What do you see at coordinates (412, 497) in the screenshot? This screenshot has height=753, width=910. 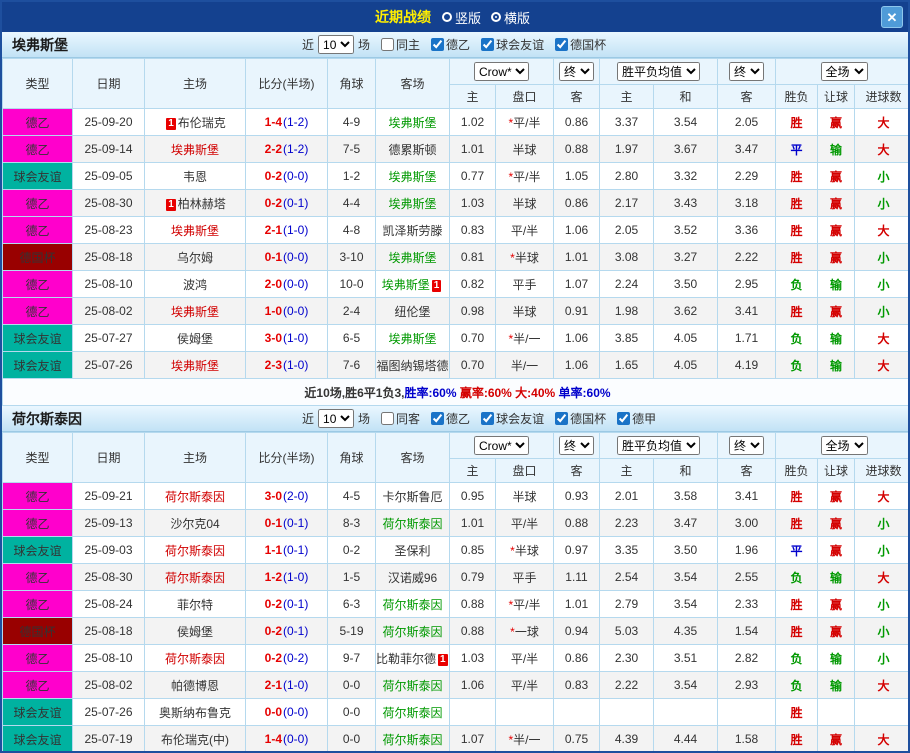 I see `team-link: 卡尔斯鲁厄` at bounding box center [412, 497].